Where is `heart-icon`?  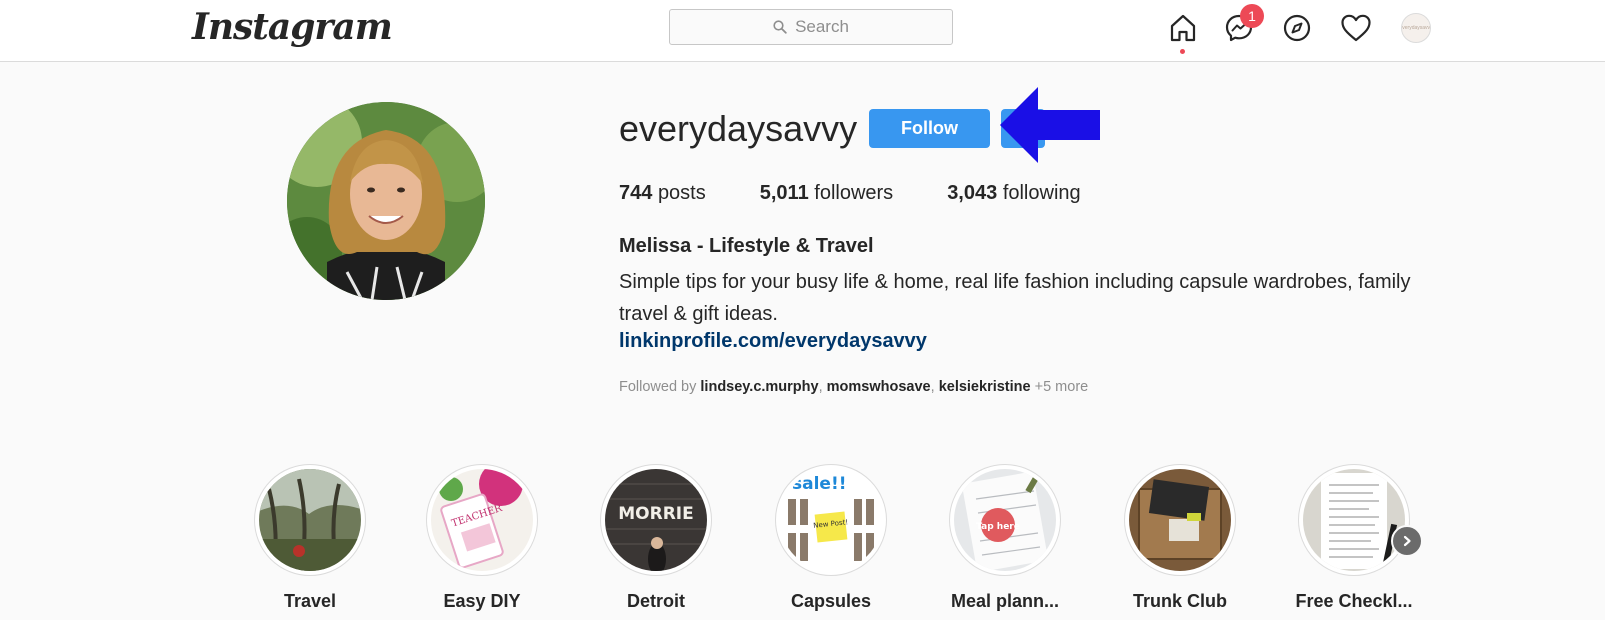 heart-icon is located at coordinates (1356, 28).